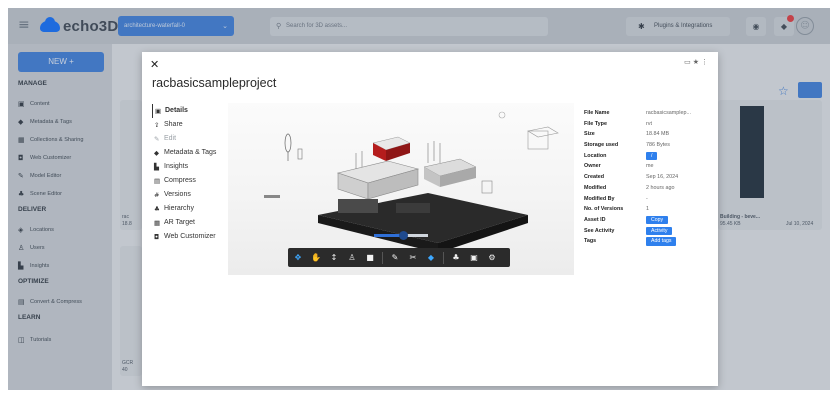  Describe the element at coordinates (595, 187) in the screenshot. I see `property-key: Modified` at that location.